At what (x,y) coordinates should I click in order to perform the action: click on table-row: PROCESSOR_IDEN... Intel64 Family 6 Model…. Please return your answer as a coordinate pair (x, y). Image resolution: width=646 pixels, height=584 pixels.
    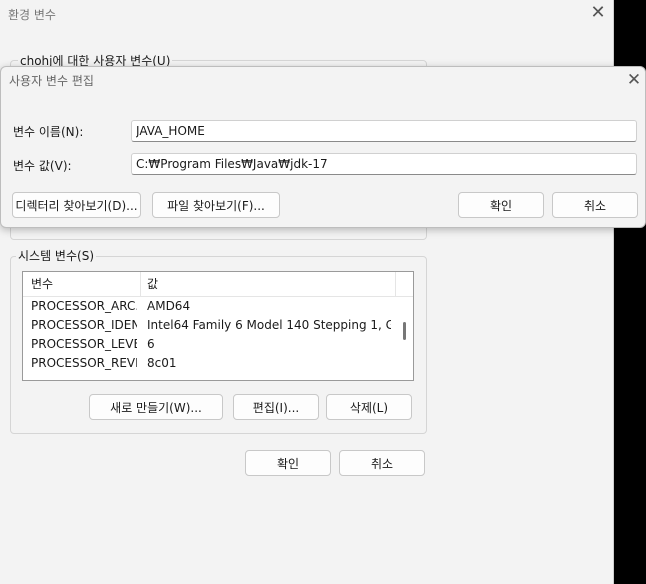
    Looking at the image, I should click on (209, 325).